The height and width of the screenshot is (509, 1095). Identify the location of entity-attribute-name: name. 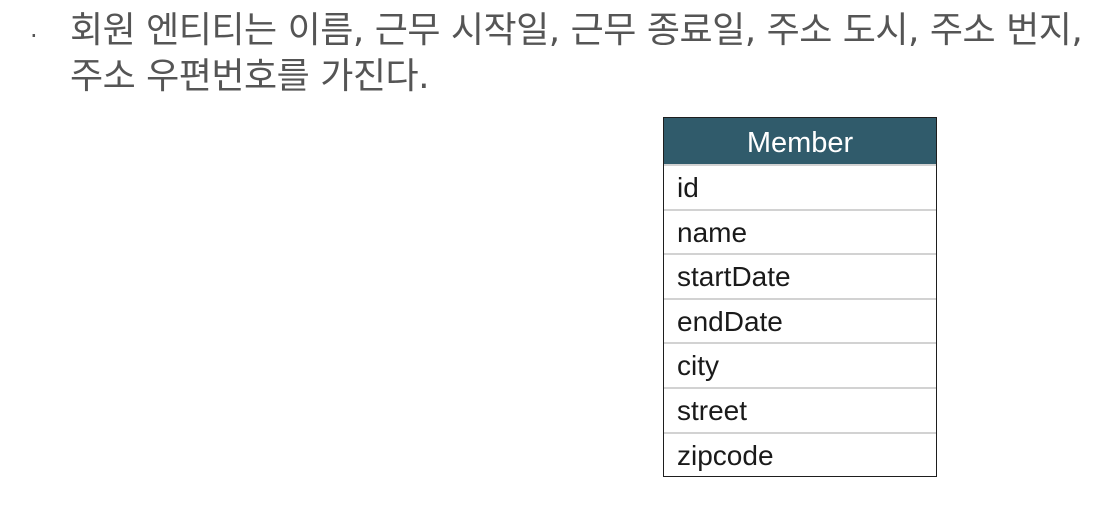
(800, 231).